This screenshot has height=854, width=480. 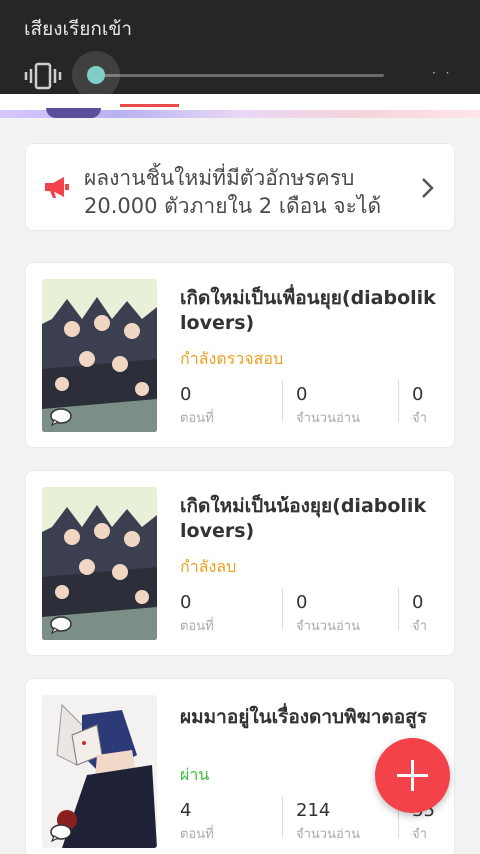 I want to click on chevron-right-icon, so click(x=428, y=188).